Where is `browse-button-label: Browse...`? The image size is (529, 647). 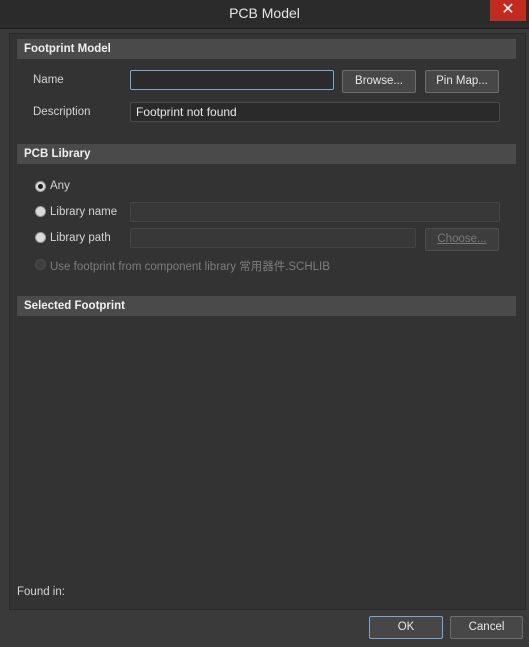
browse-button-label: Browse... is located at coordinates (379, 81).